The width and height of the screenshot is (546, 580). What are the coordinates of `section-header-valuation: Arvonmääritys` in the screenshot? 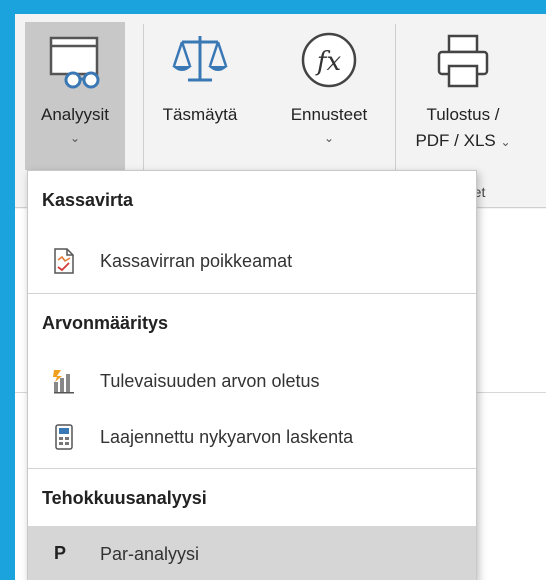 It's located at (252, 323).